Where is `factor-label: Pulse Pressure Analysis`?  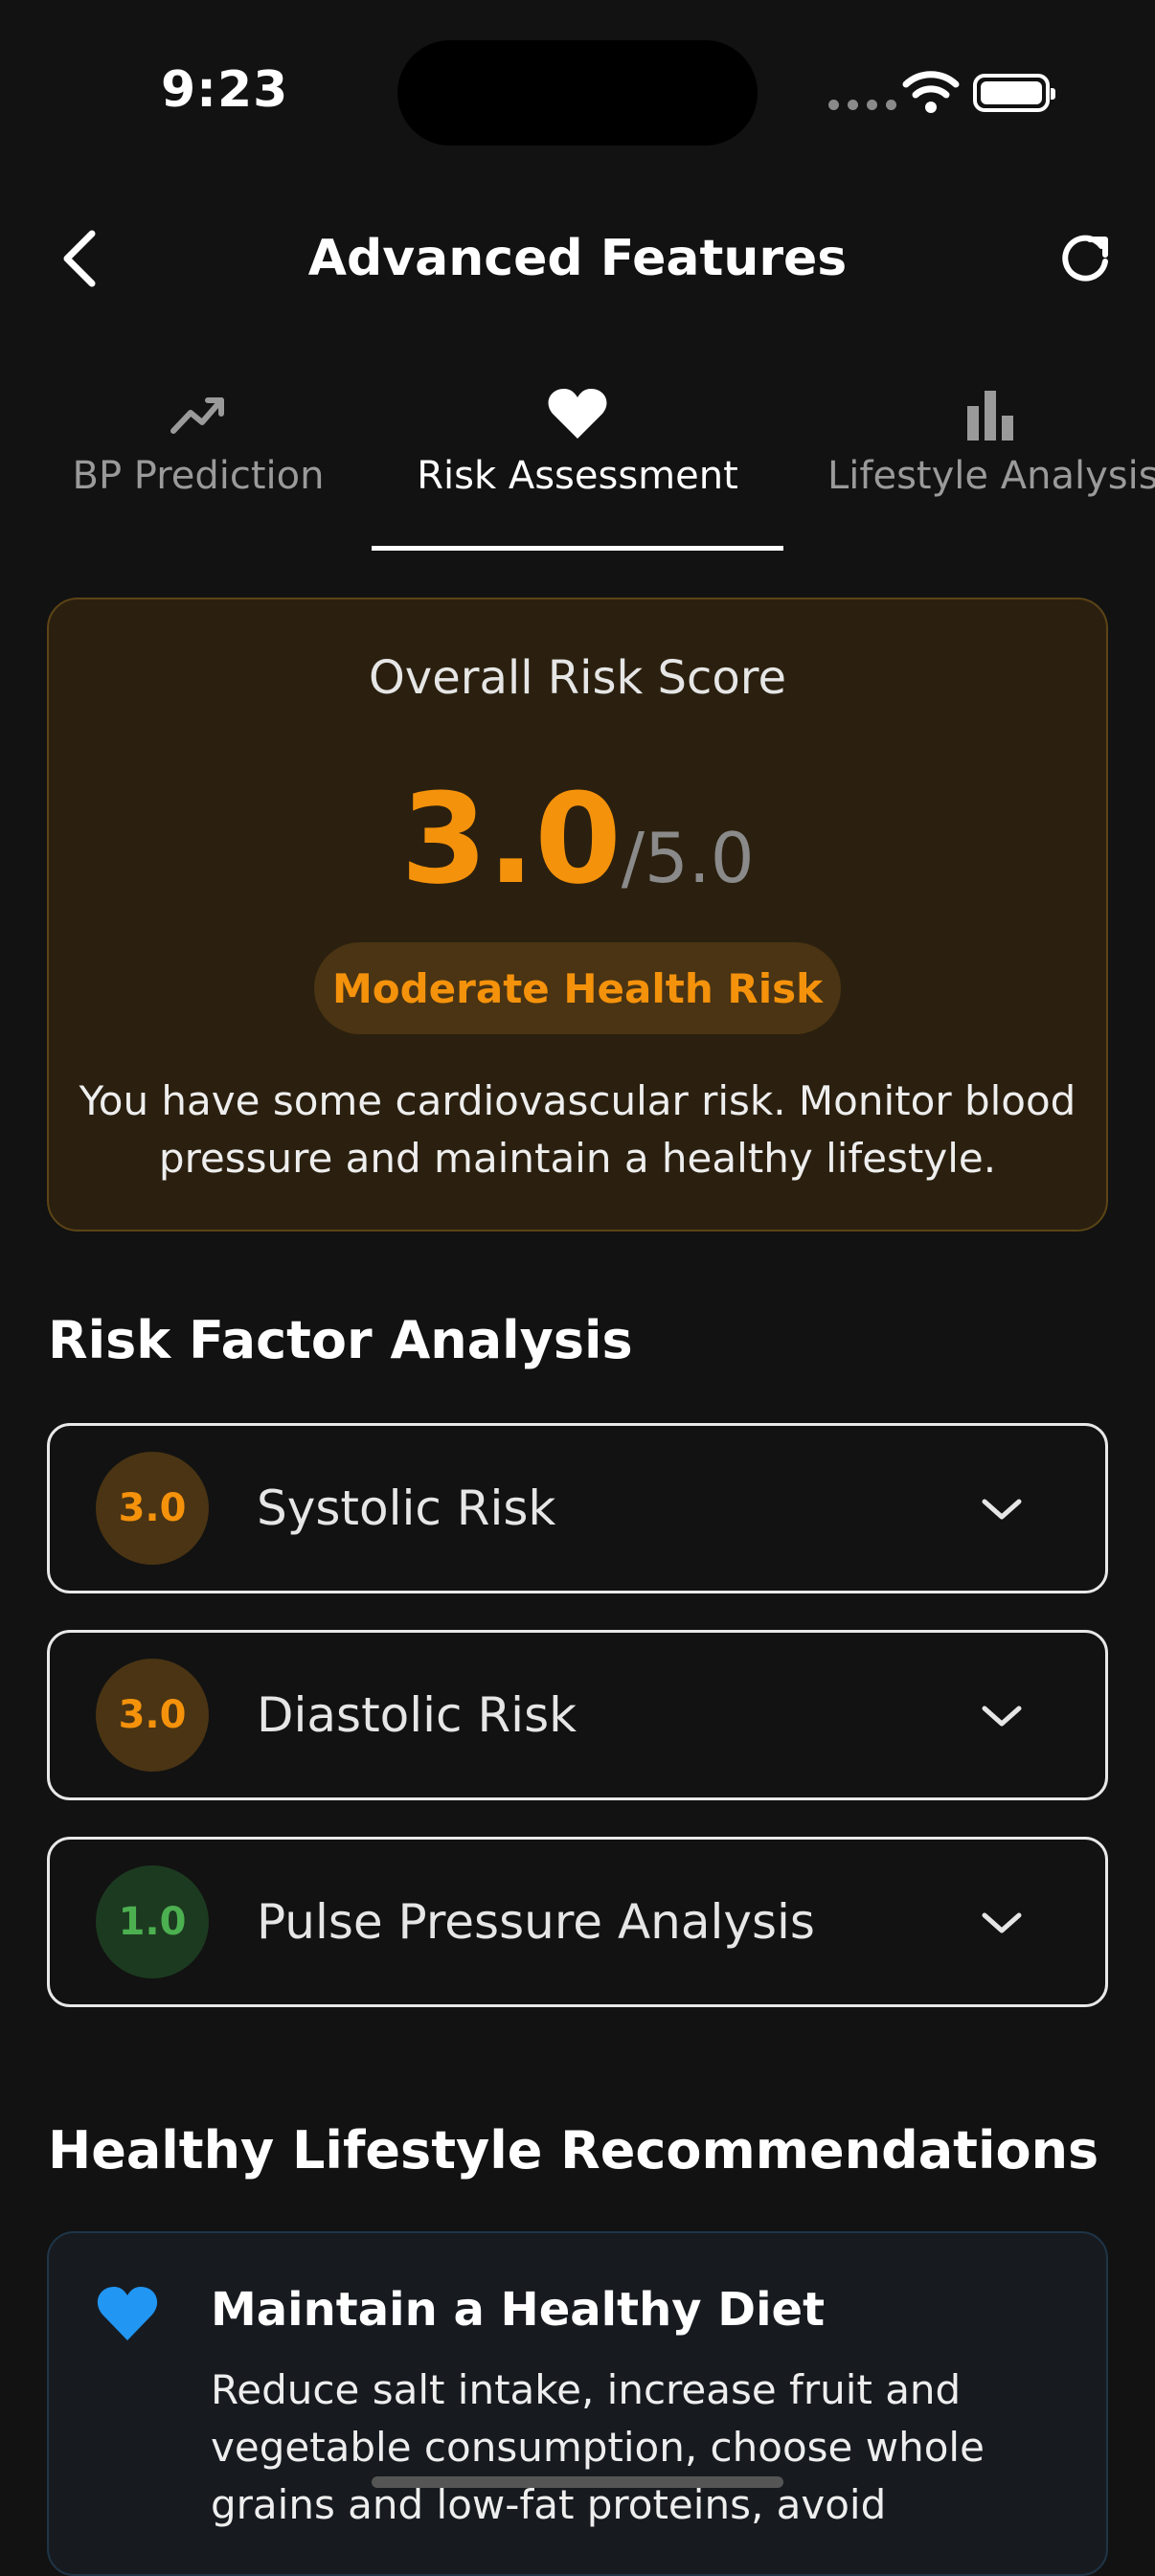
factor-label: Pulse Pressure Analysis is located at coordinates (536, 1922).